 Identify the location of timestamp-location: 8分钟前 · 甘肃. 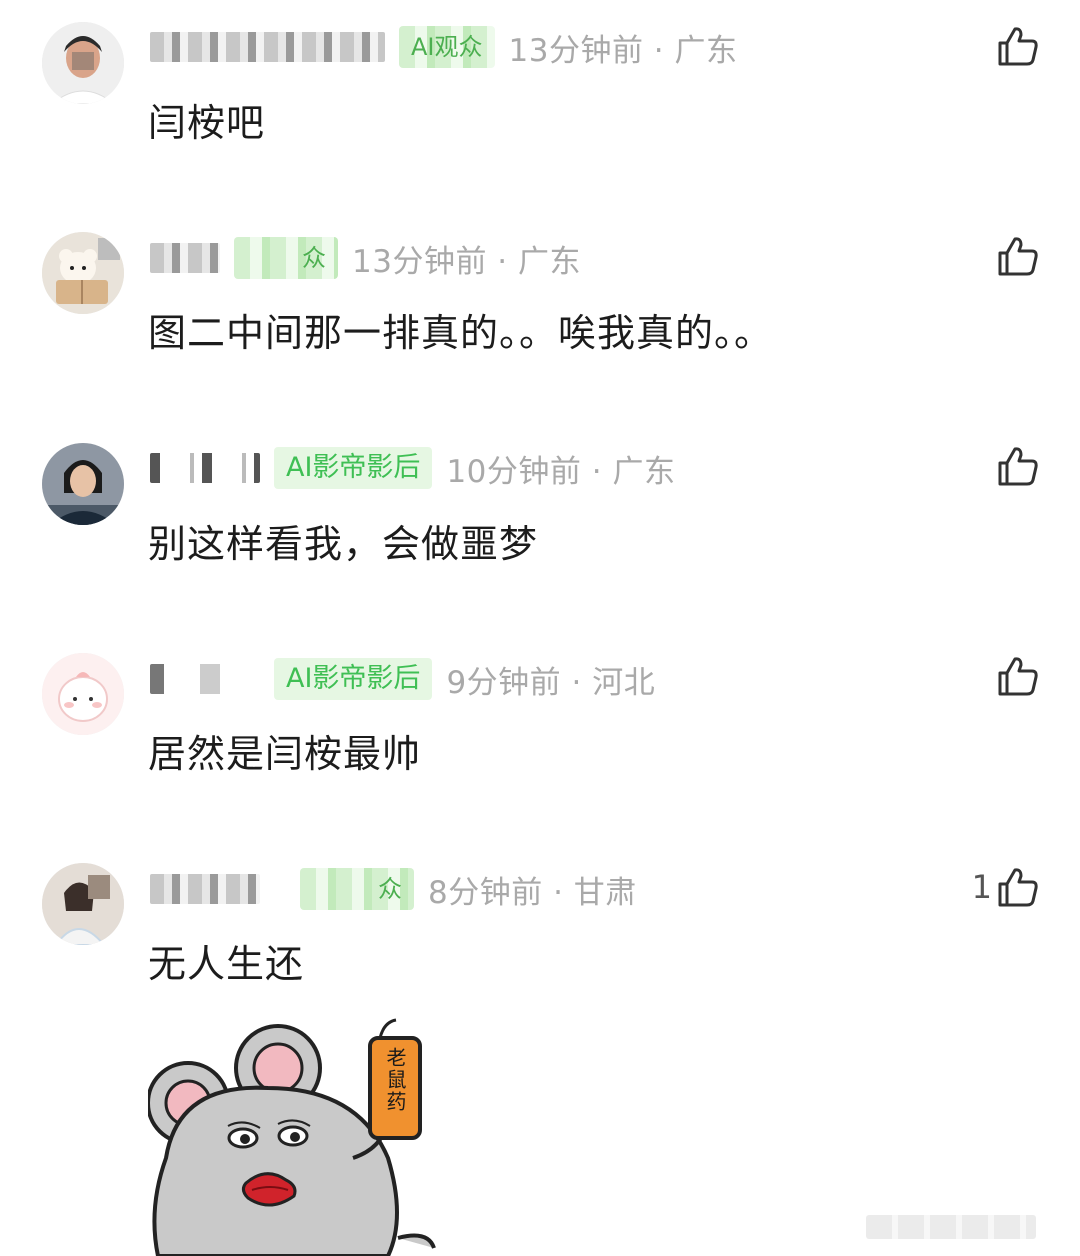
(532, 892).